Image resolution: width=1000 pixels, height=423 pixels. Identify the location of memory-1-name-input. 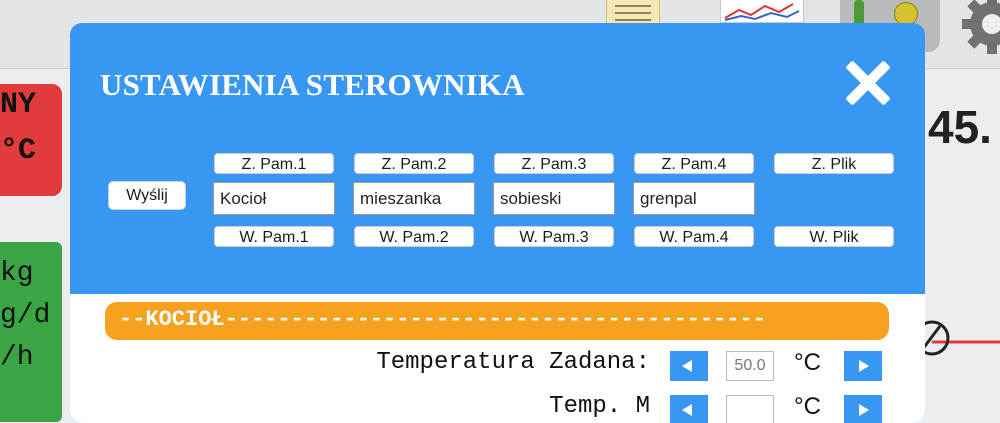
(274, 198).